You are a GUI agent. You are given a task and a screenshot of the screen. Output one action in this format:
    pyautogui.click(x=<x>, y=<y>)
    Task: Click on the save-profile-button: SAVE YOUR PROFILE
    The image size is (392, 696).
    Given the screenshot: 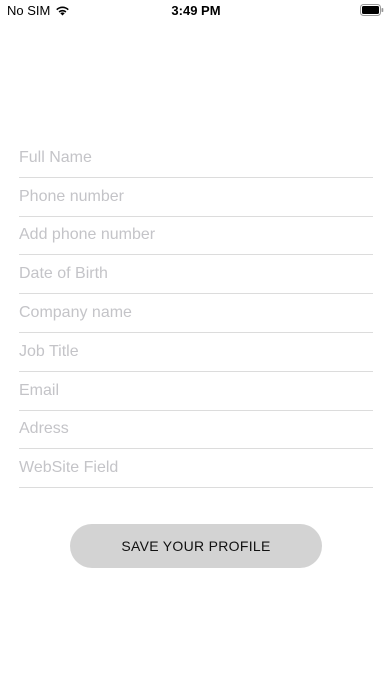 What is the action you would take?
    pyautogui.click(x=196, y=546)
    